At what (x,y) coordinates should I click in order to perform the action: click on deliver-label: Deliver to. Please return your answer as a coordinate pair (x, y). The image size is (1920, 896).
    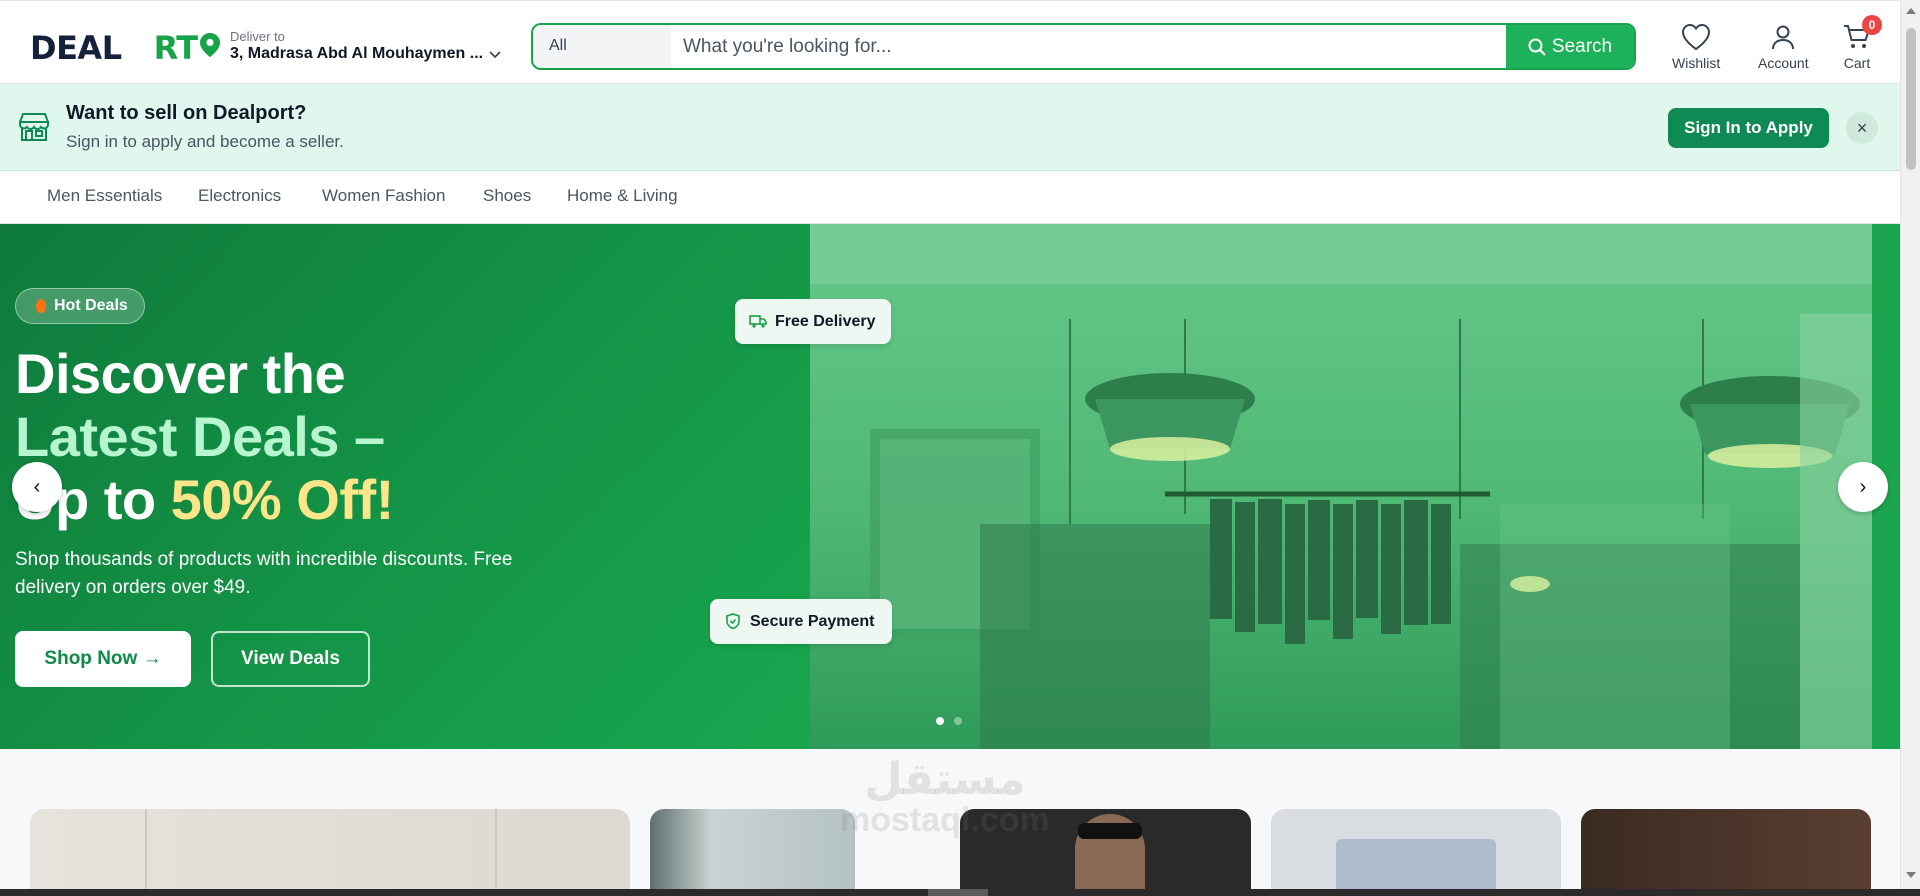
    Looking at the image, I should click on (257, 36).